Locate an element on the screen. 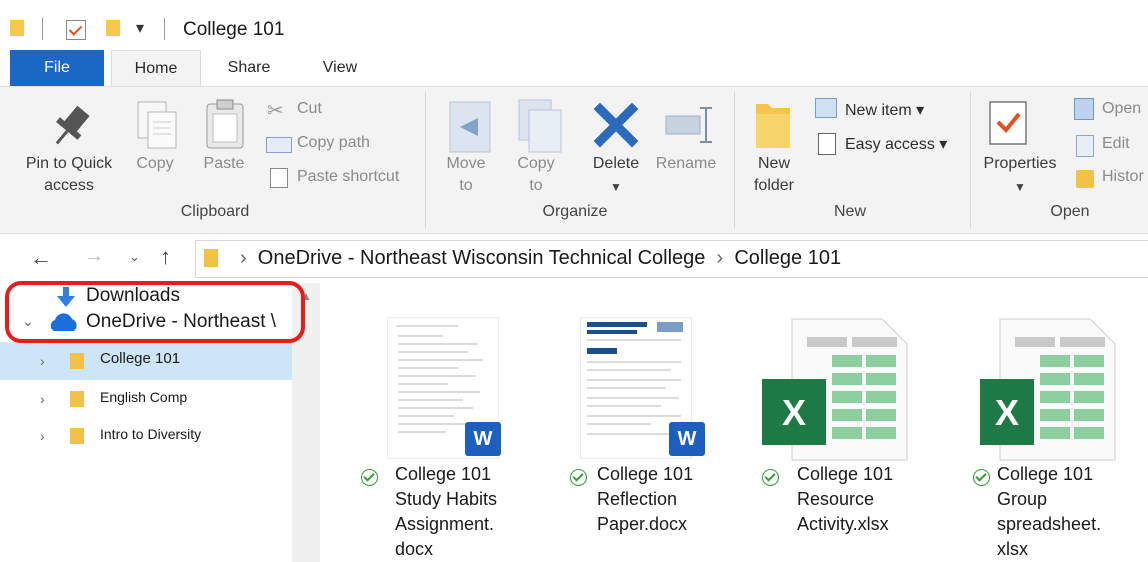  open-icon is located at coordinates (1084, 109).